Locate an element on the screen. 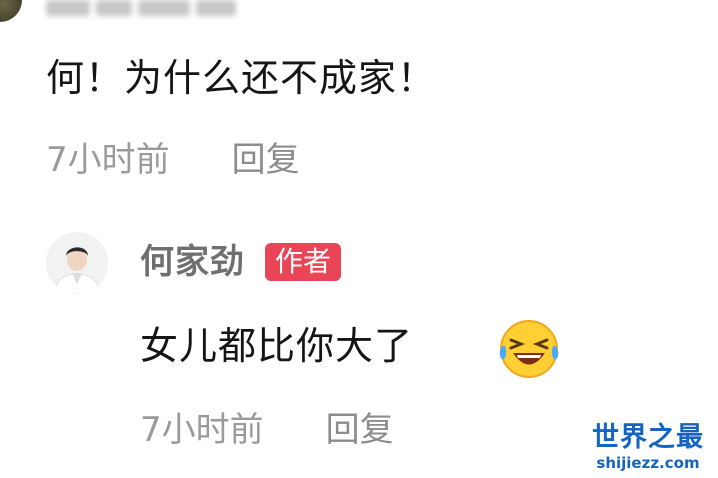 Image resolution: width=718 pixels, height=478 pixels. author-avatar is located at coordinates (77, 263).